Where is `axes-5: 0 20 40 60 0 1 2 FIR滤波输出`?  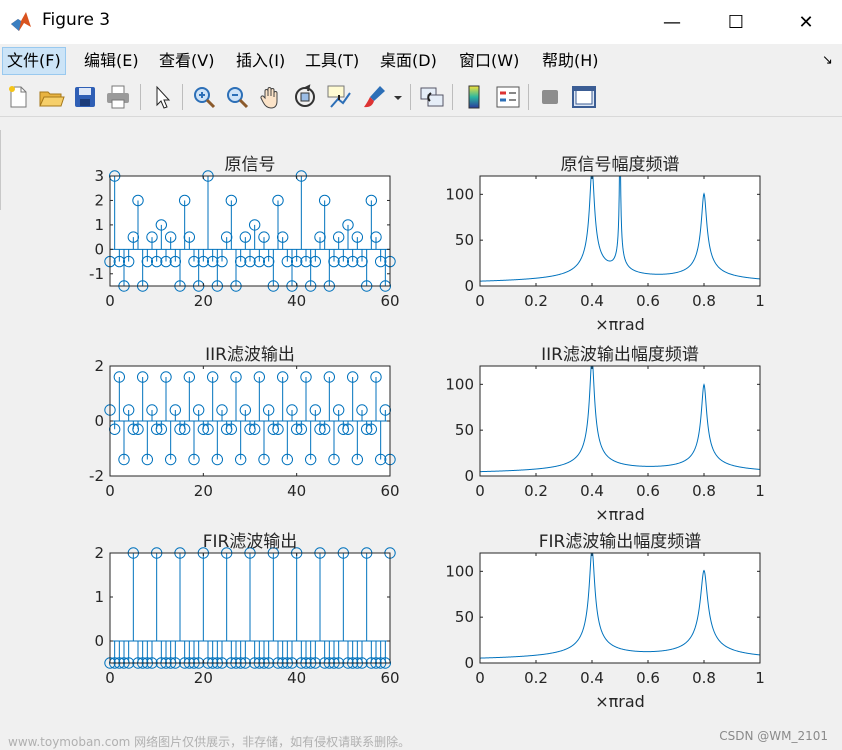
axes-5: 0 20 40 60 0 1 2 FIR滤波输出 is located at coordinates (246, 609).